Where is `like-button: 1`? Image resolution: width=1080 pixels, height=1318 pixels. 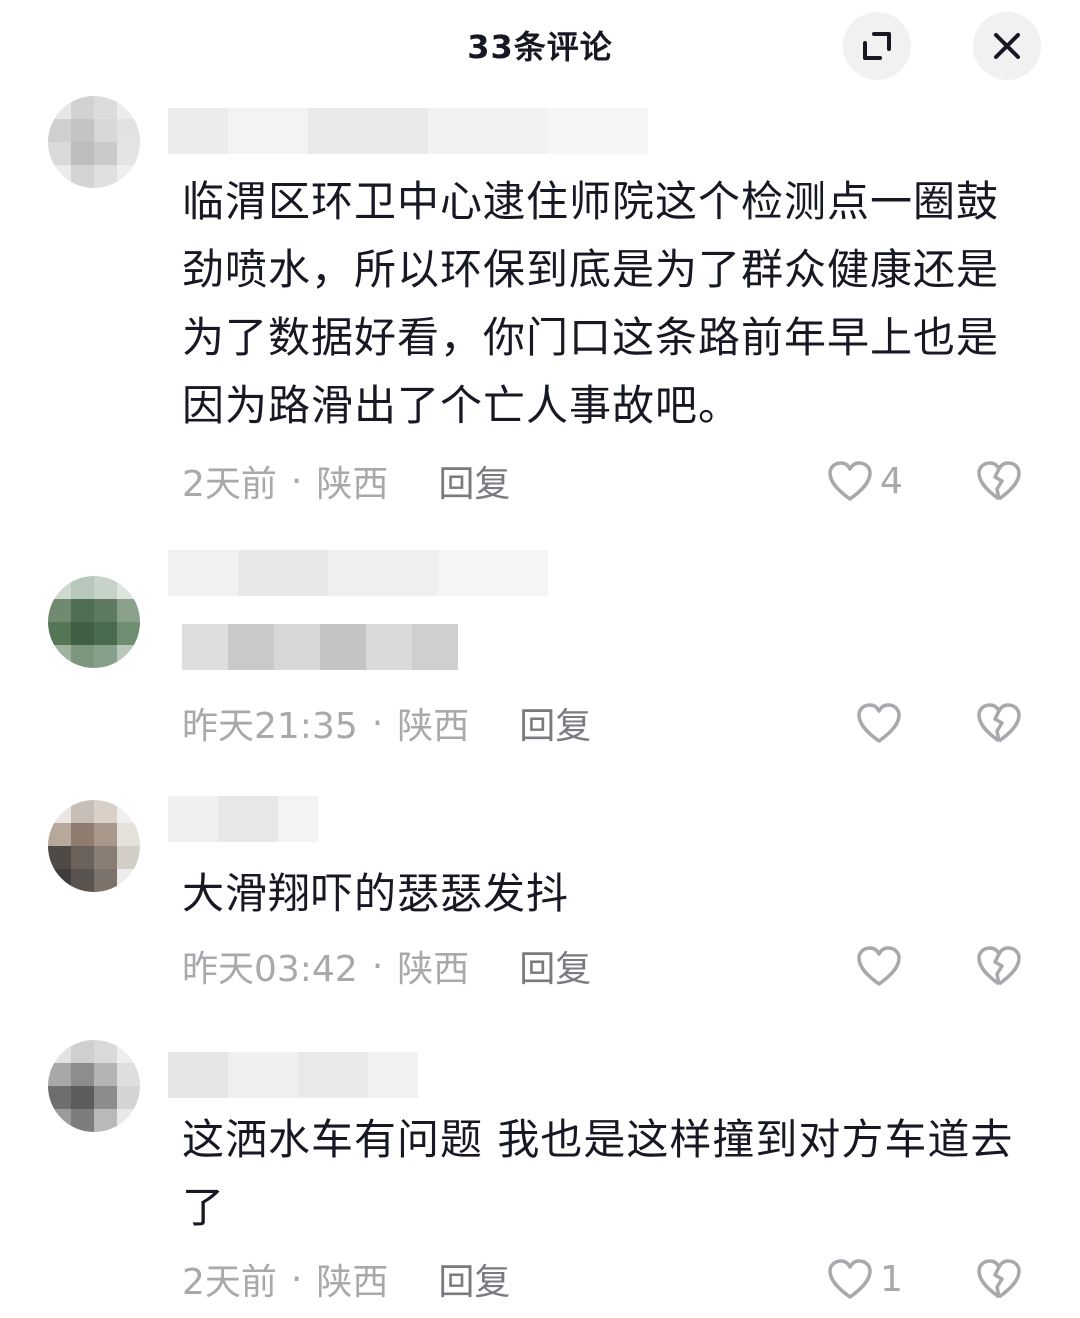
like-button: 1 is located at coordinates (864, 1279).